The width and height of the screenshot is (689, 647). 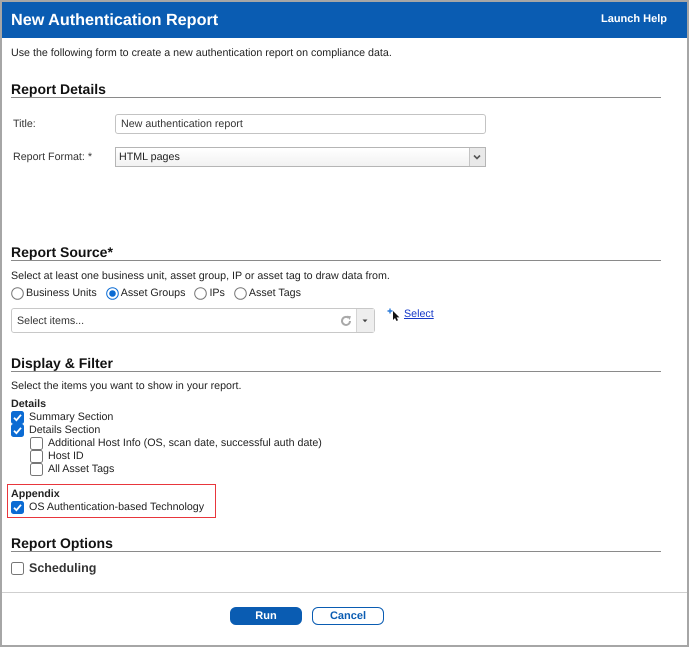 What do you see at coordinates (28, 404) in the screenshot?
I see `group-title: Details` at bounding box center [28, 404].